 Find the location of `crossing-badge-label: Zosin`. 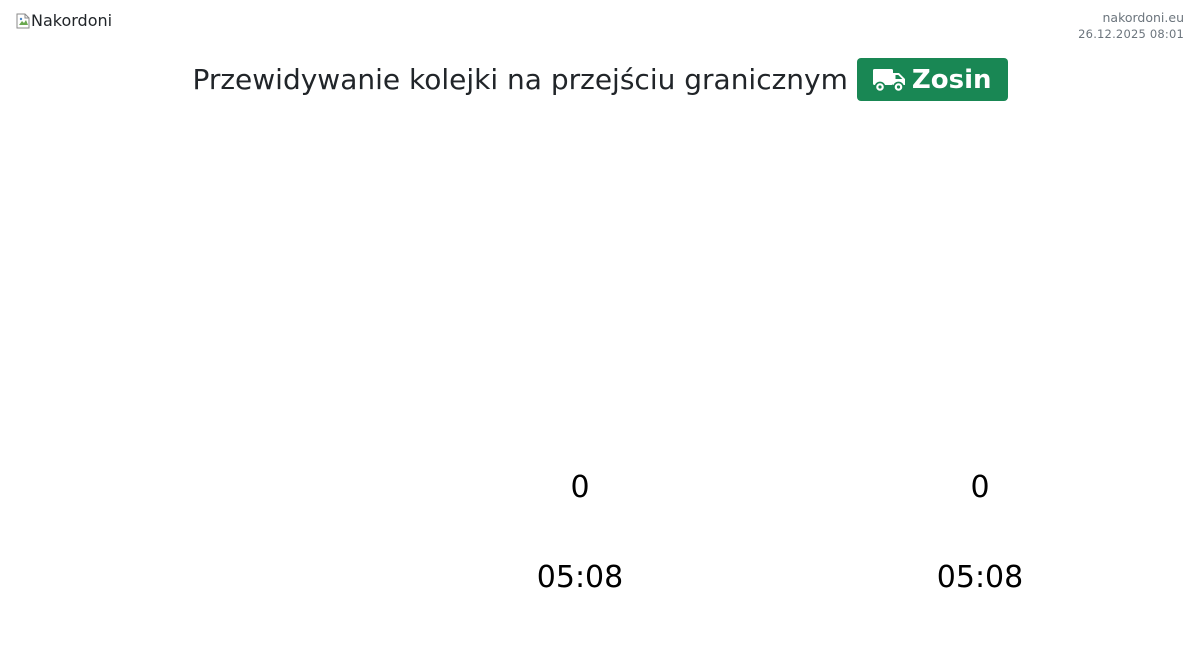

crossing-badge-label: Zosin is located at coordinates (951, 79).